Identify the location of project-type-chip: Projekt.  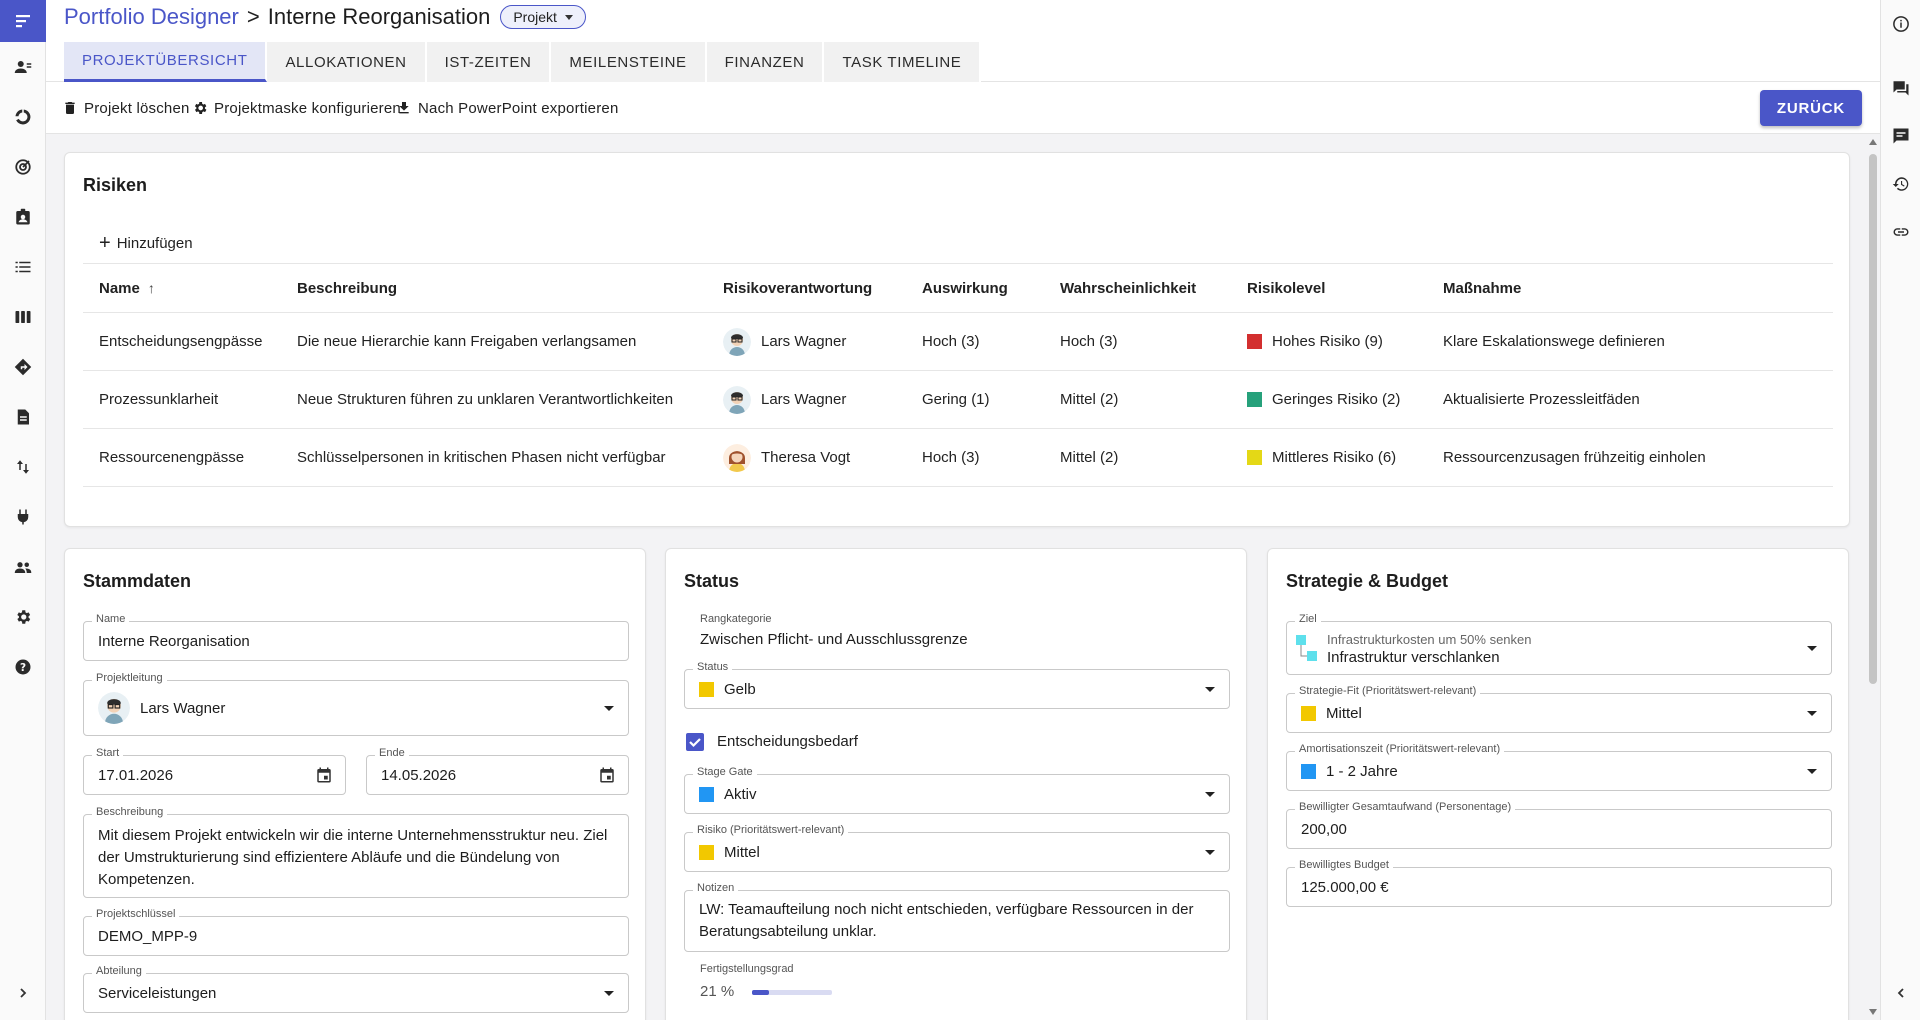
(543, 17).